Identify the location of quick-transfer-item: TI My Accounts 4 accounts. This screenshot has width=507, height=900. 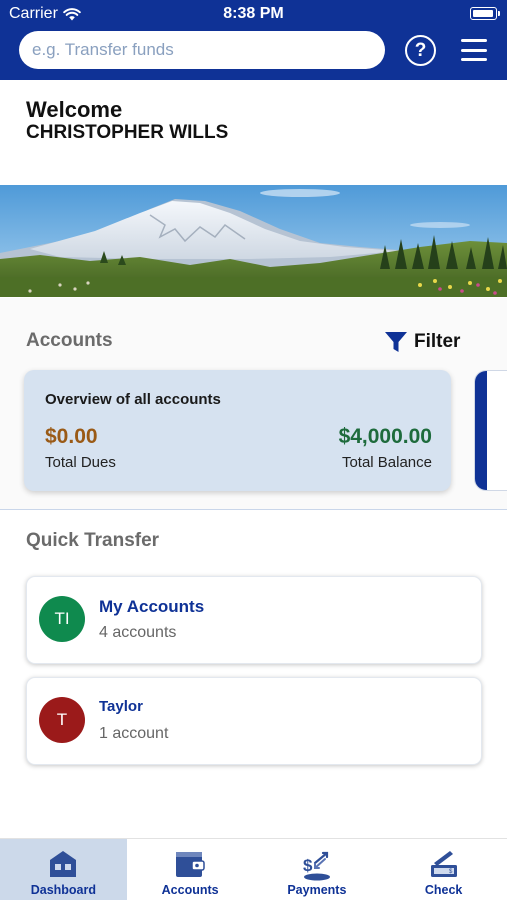
(254, 620).